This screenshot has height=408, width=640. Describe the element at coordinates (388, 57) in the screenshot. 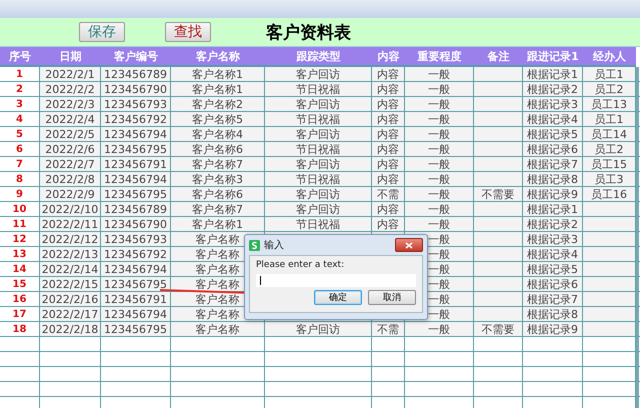

I see `column-header: 内容` at that location.